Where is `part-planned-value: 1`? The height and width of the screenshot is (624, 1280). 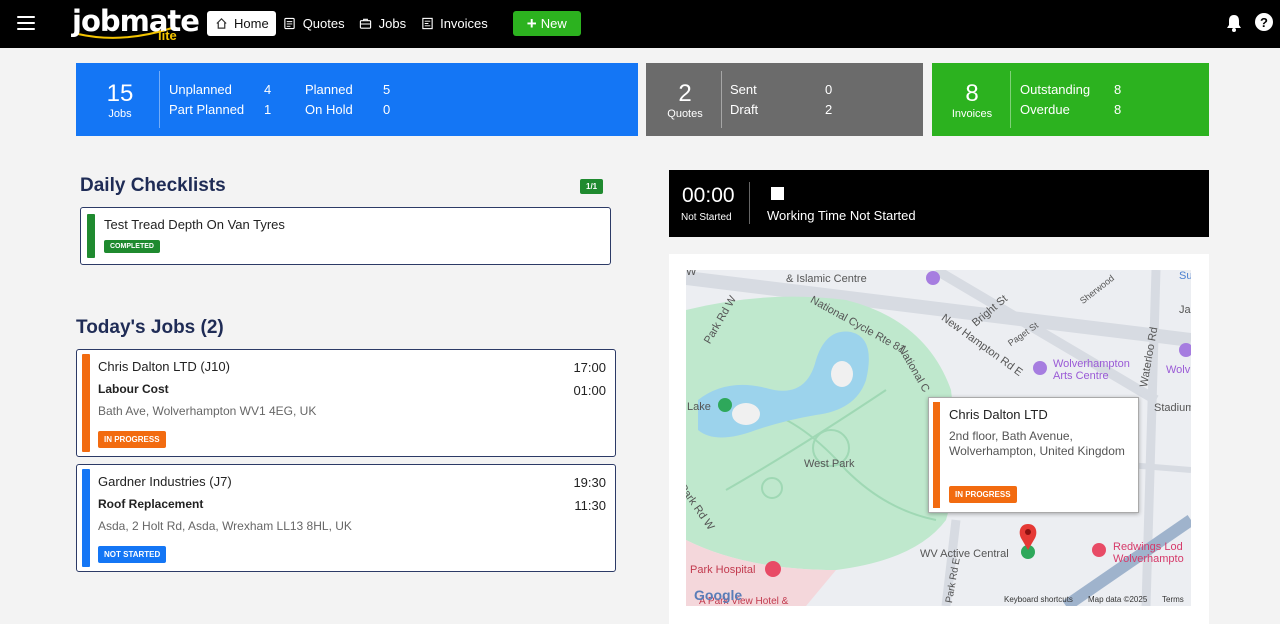 part-planned-value: 1 is located at coordinates (268, 109).